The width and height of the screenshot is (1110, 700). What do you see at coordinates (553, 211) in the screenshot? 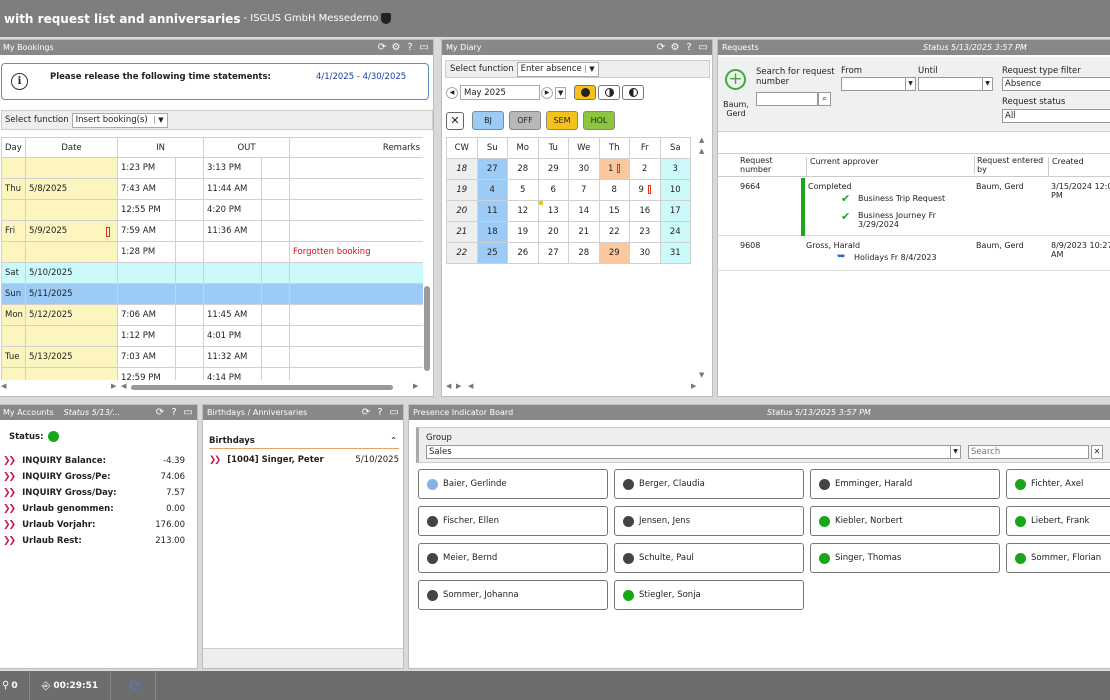
I see `calendar-day: 13` at bounding box center [553, 211].